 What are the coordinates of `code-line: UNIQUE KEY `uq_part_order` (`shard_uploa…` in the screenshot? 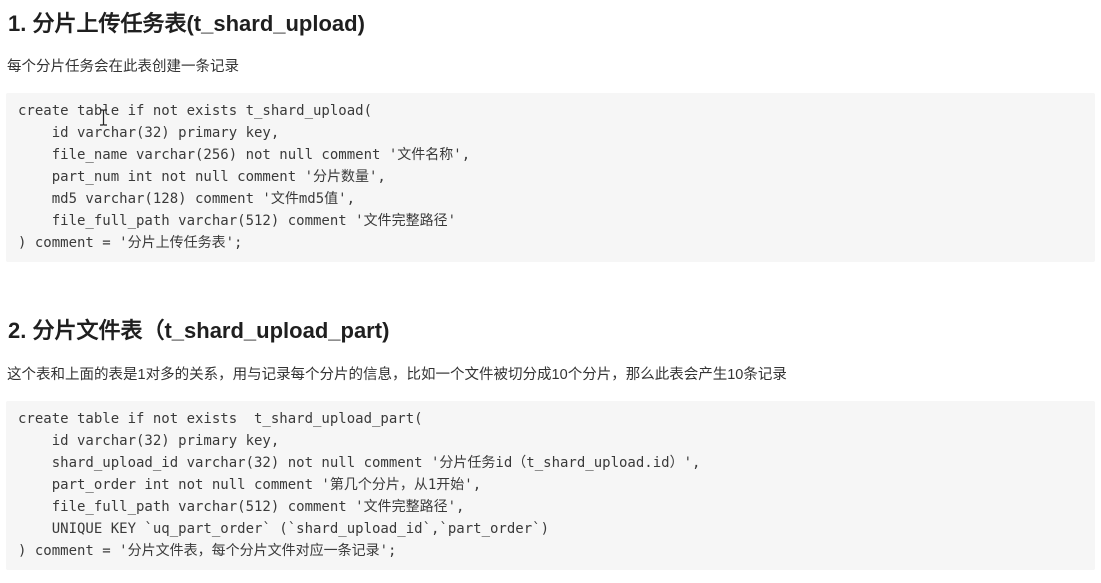 It's located at (284, 529).